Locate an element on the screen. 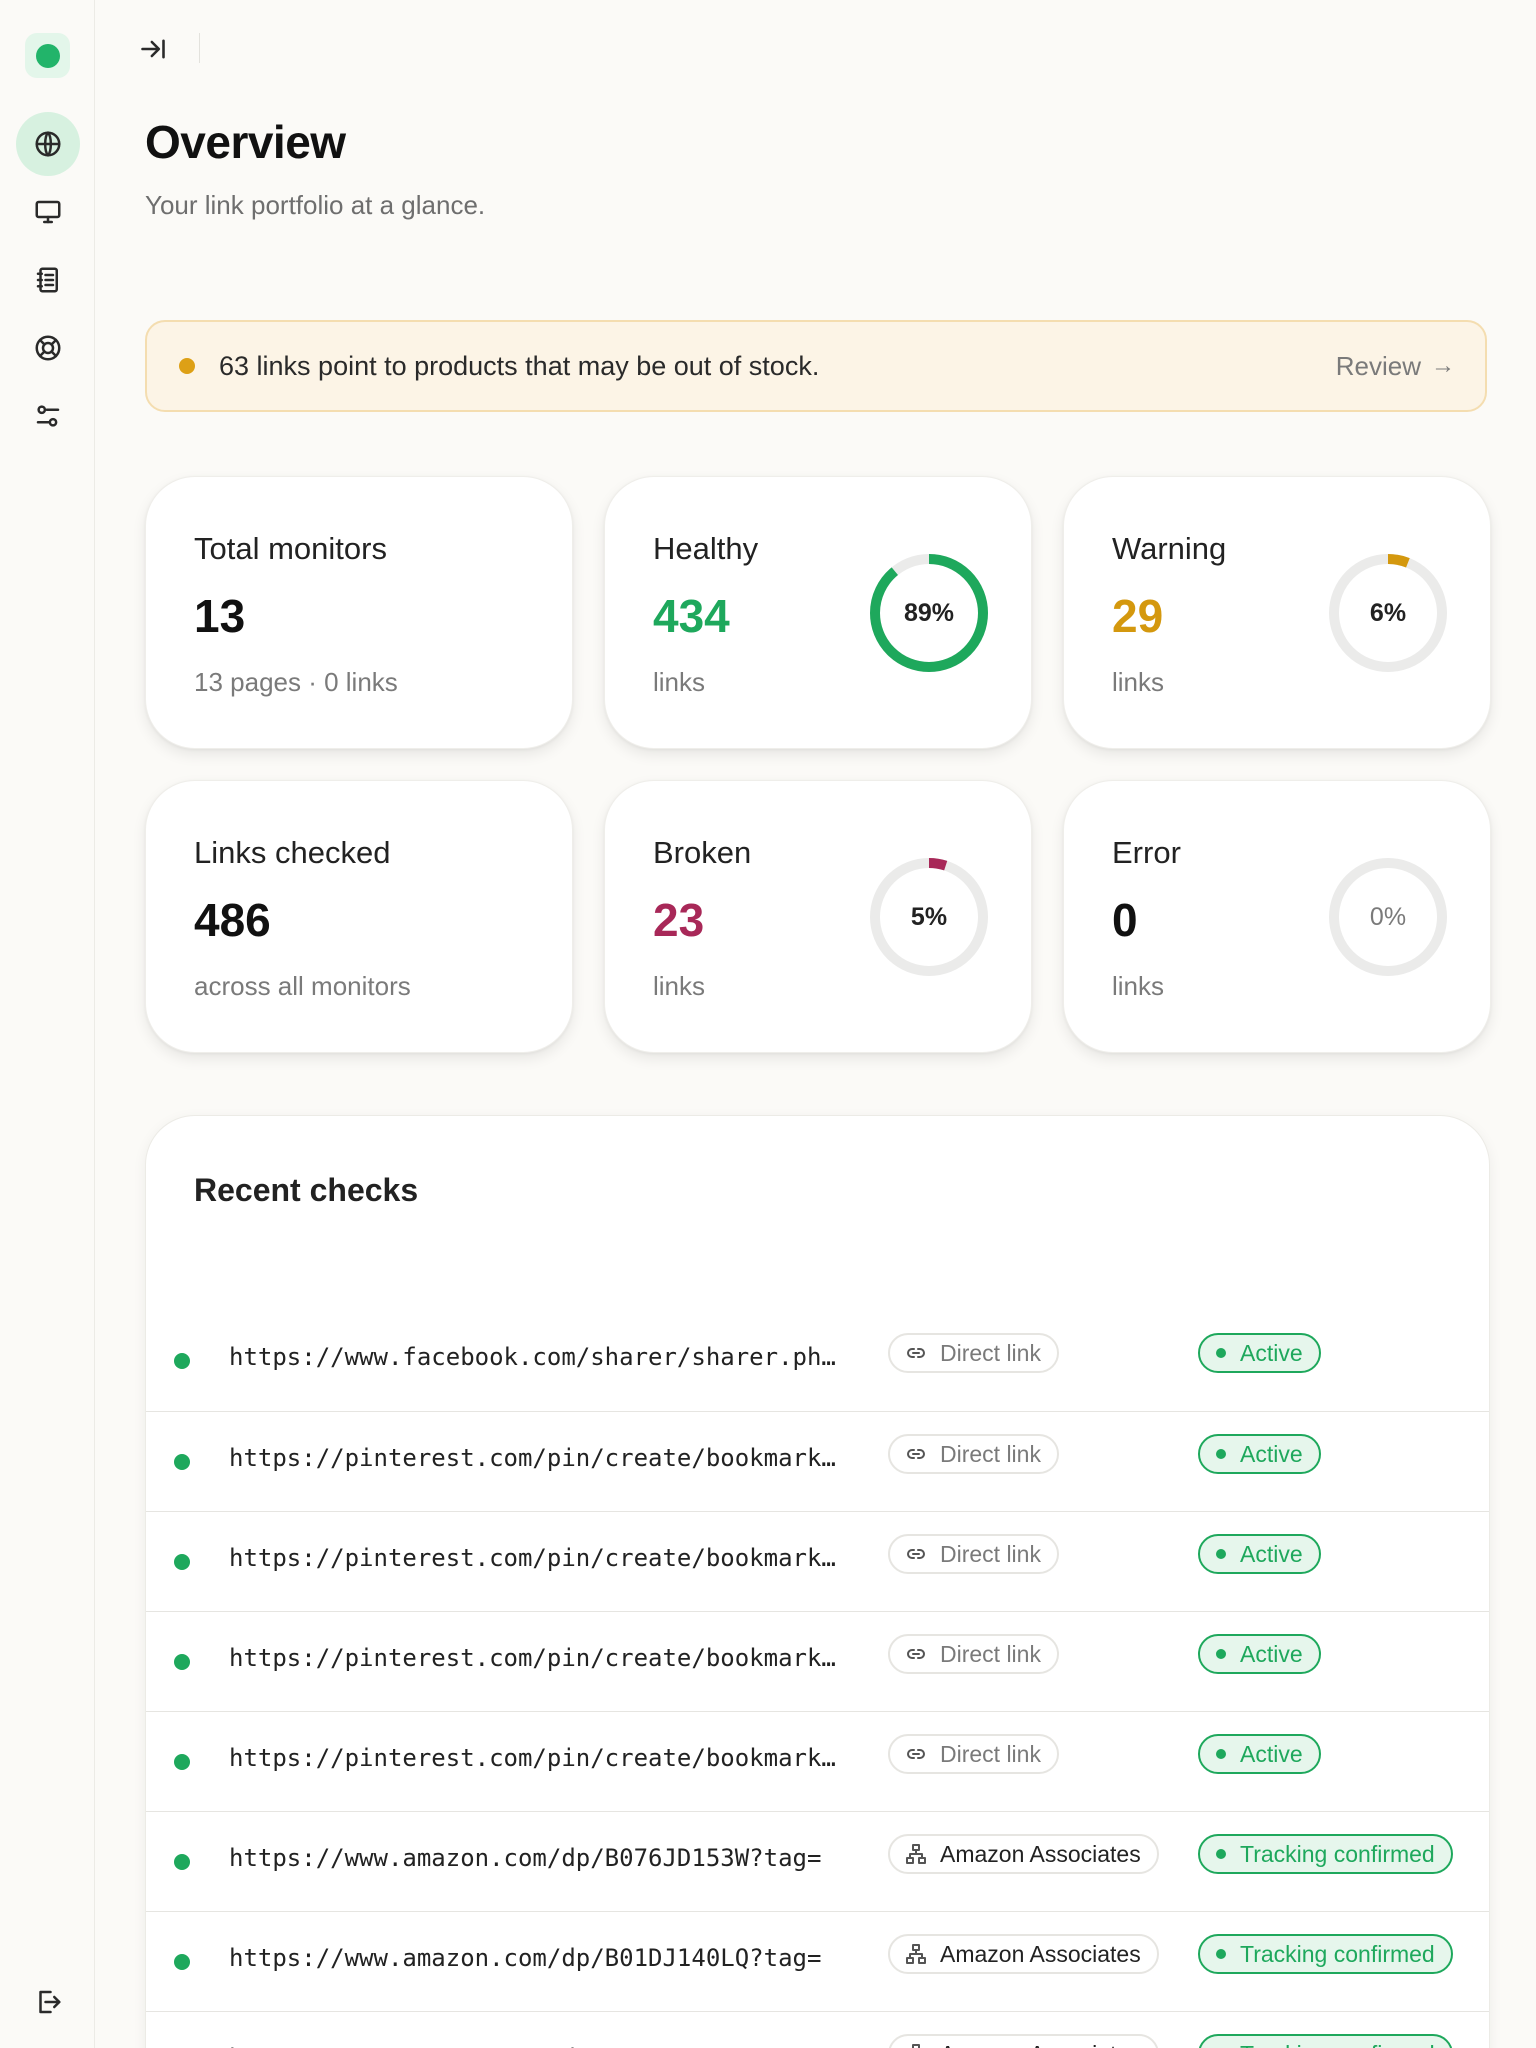 The width and height of the screenshot is (1536, 2048). lifebuoy-icon is located at coordinates (48, 348).